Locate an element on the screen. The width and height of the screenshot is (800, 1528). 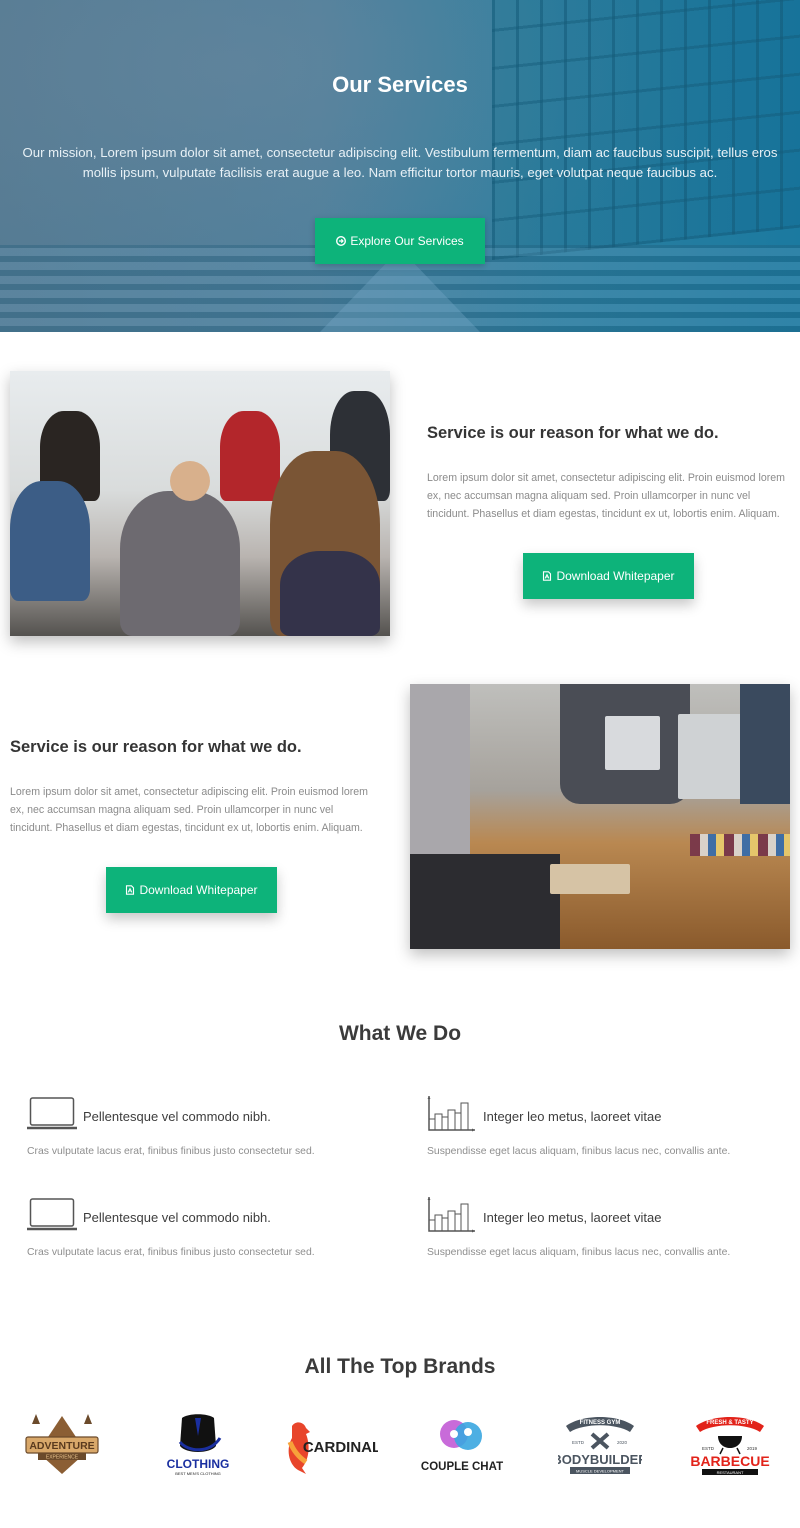
brand-bodybuilder-name: BODYBUILDER is located at coordinates (600, 1459).